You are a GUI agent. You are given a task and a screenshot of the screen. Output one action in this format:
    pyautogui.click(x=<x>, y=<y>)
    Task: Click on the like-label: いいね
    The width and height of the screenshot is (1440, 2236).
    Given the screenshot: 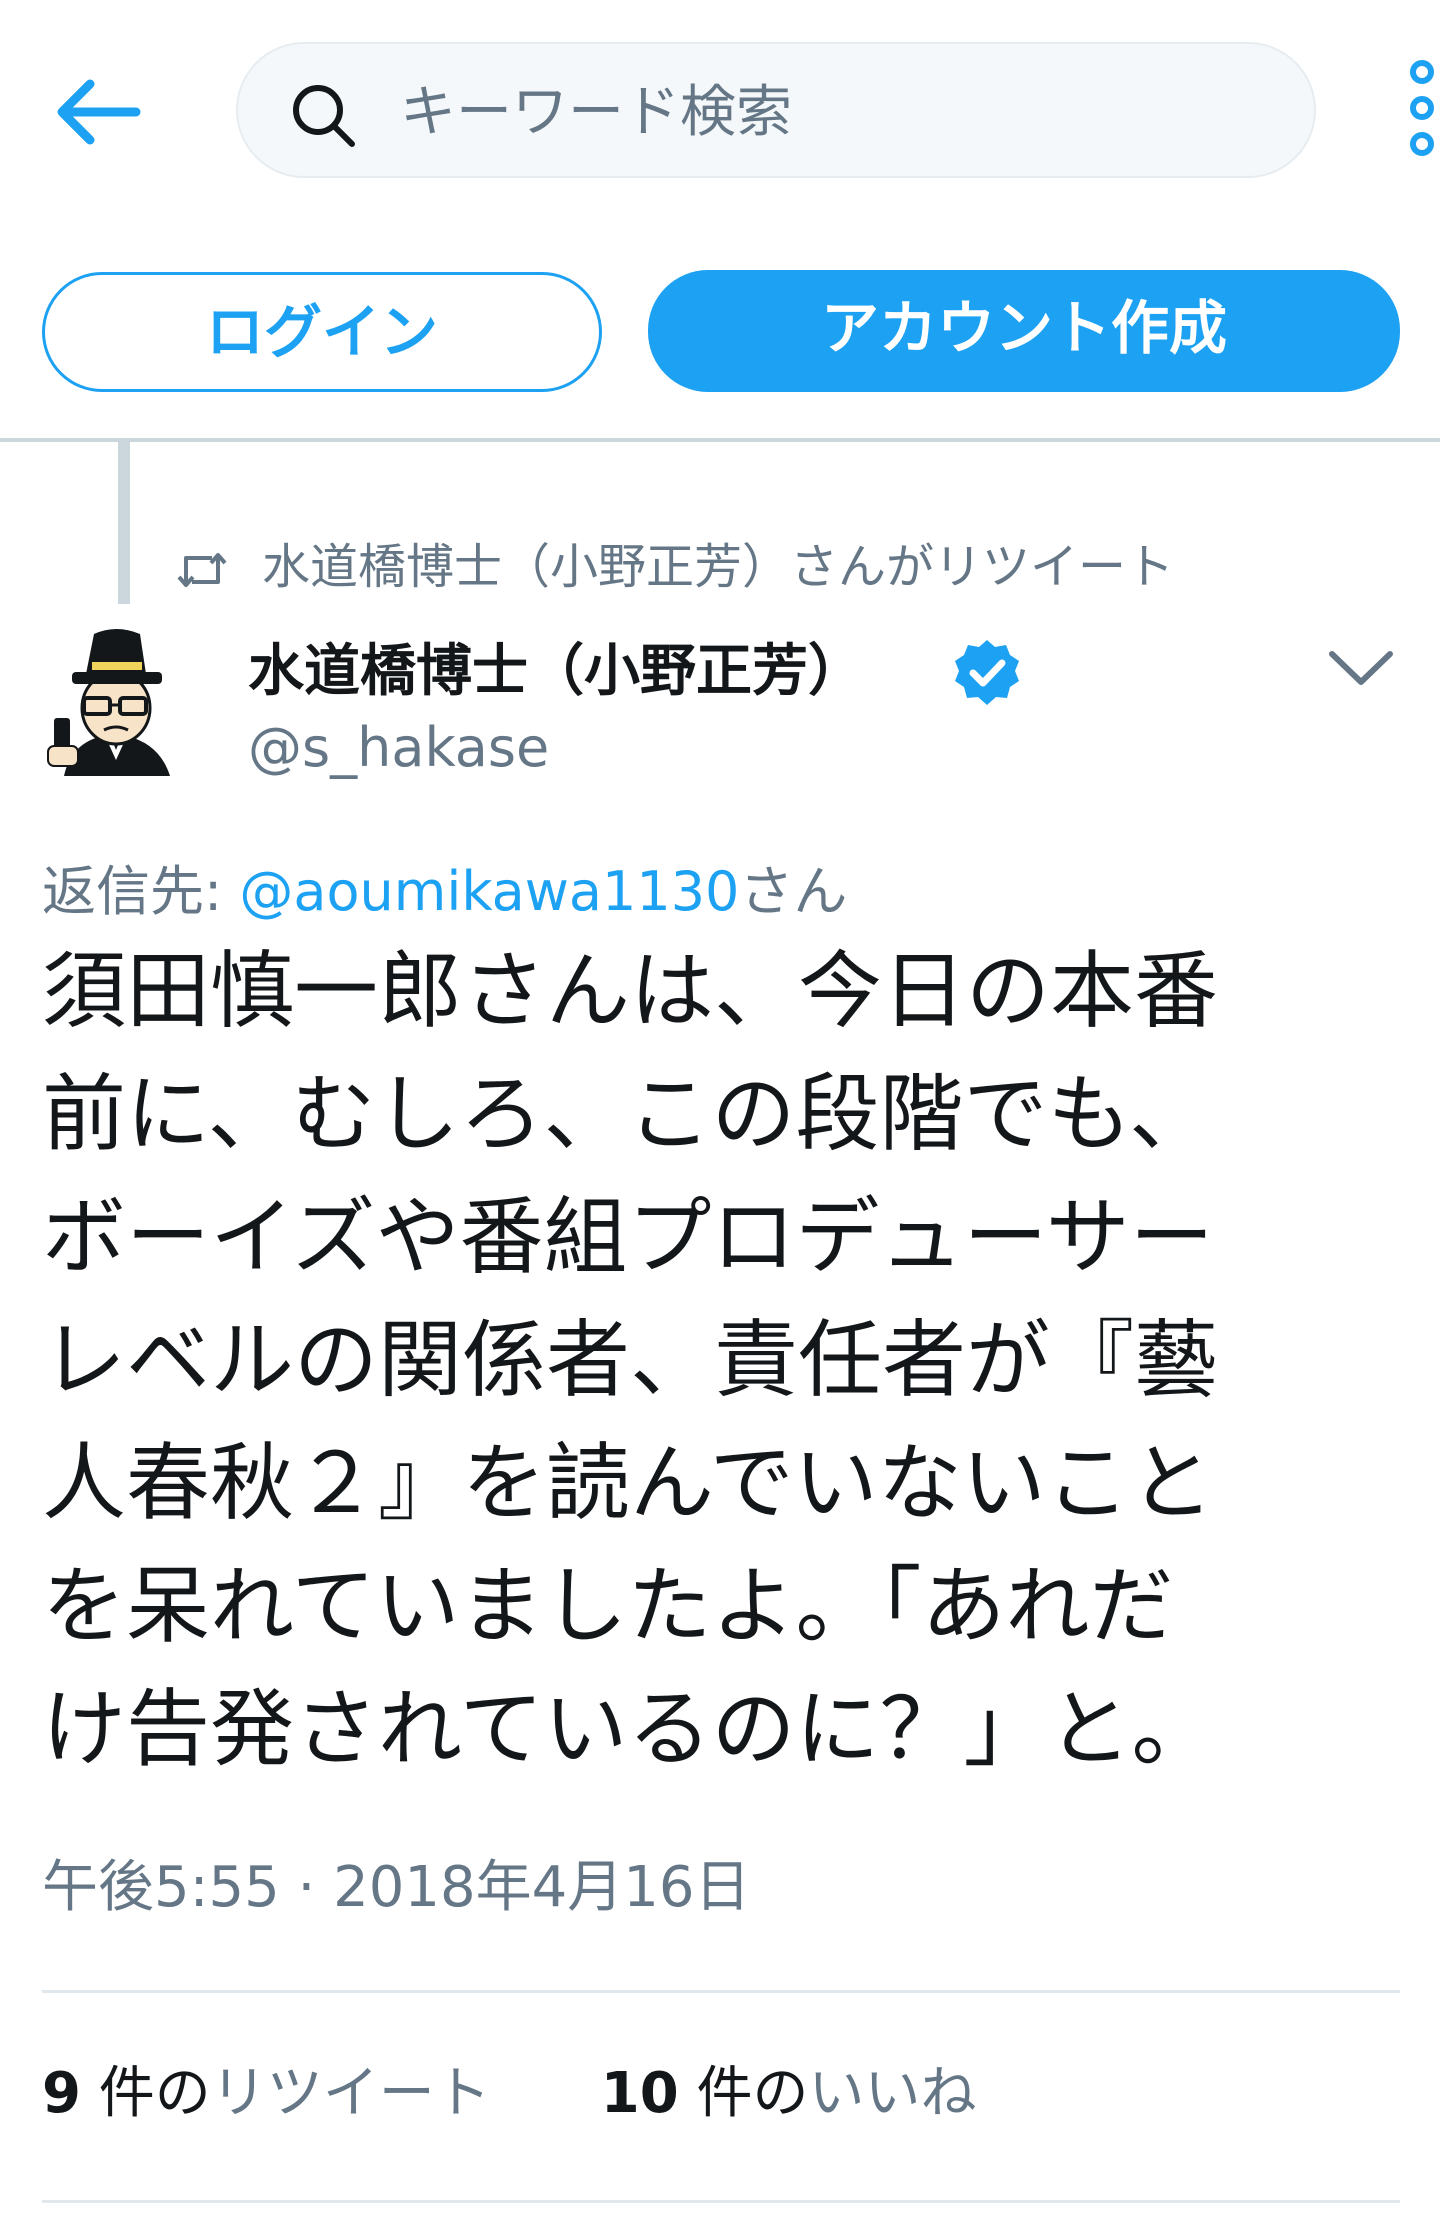 What is the action you would take?
    pyautogui.click(x=892, y=2093)
    